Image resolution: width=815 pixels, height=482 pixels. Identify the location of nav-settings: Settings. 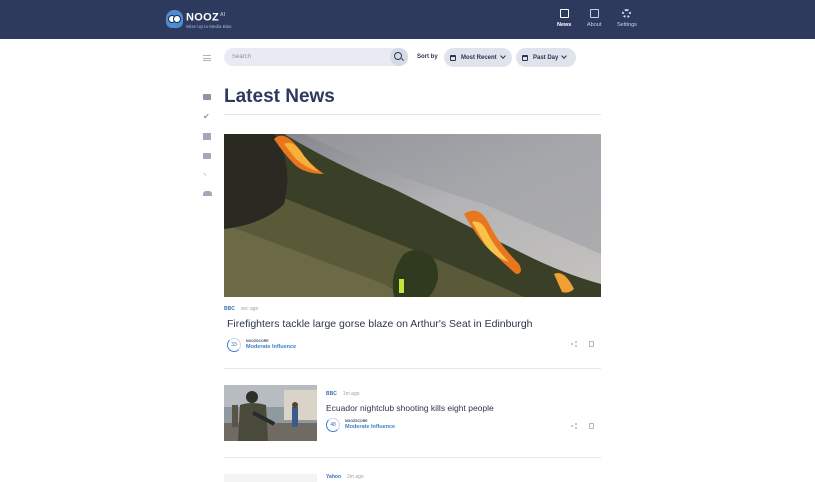
(627, 18).